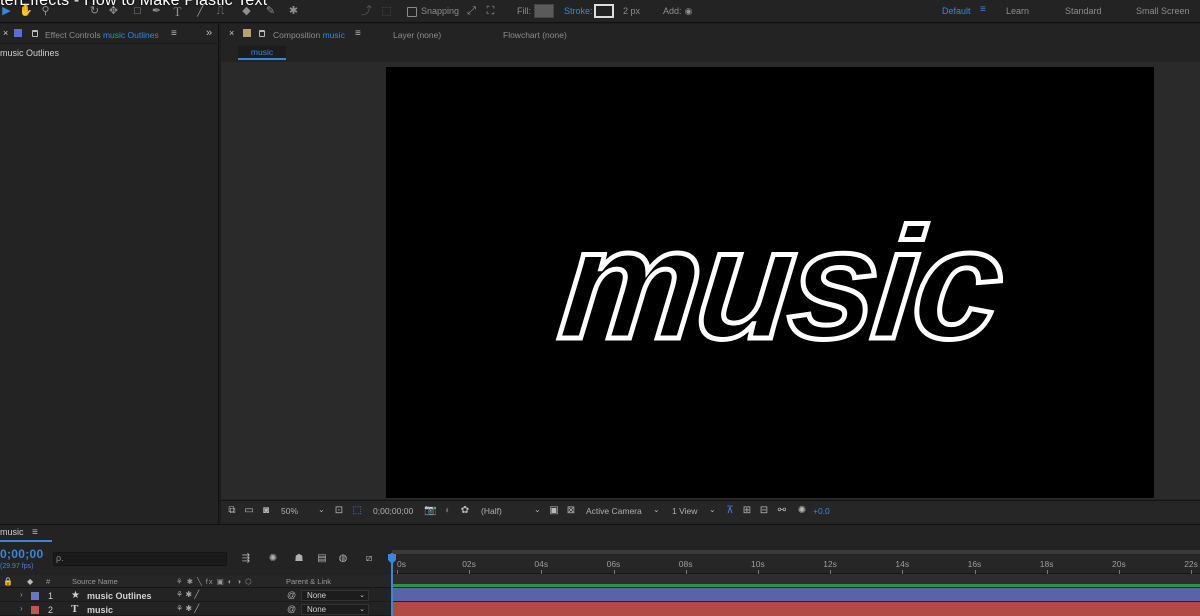  I want to click on expand-layer-1-icon: ›, so click(21, 594).